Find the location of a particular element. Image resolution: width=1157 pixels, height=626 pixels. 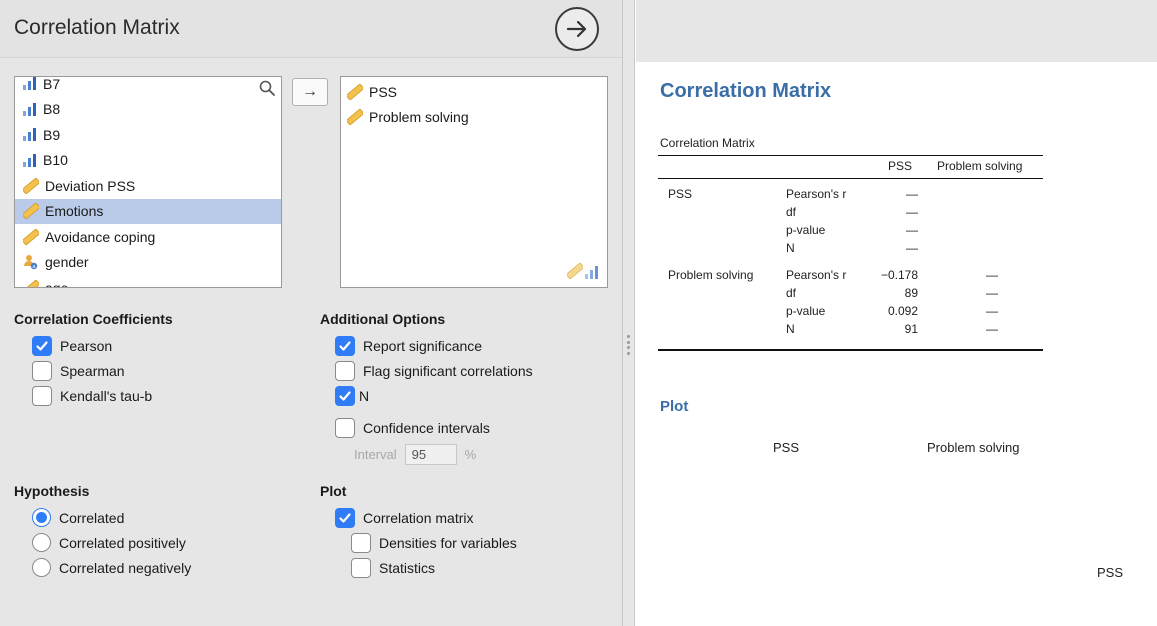

interval-row: Interval 95 % is located at coordinates (415, 454).